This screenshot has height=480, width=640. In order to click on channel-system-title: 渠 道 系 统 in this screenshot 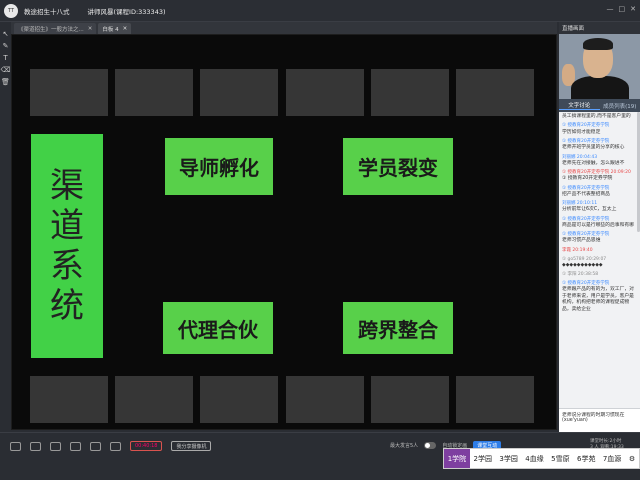, I will do `click(67, 246)`.